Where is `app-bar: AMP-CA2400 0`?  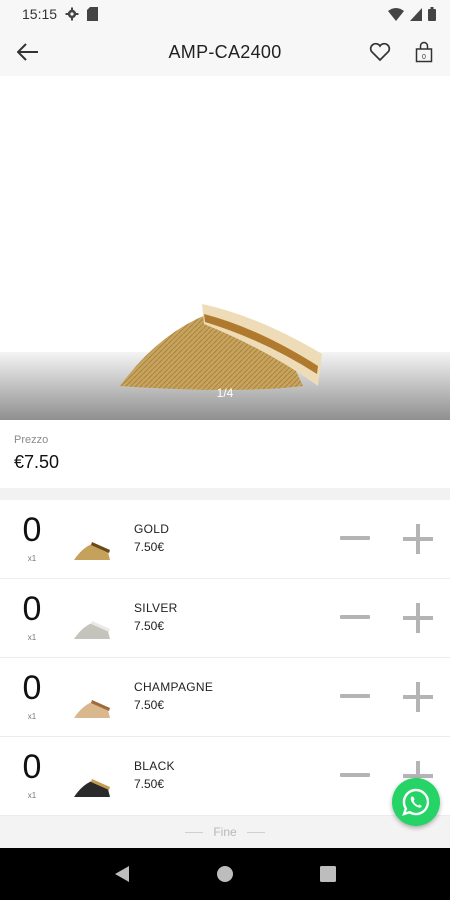 app-bar: AMP-CA2400 0 is located at coordinates (225, 52).